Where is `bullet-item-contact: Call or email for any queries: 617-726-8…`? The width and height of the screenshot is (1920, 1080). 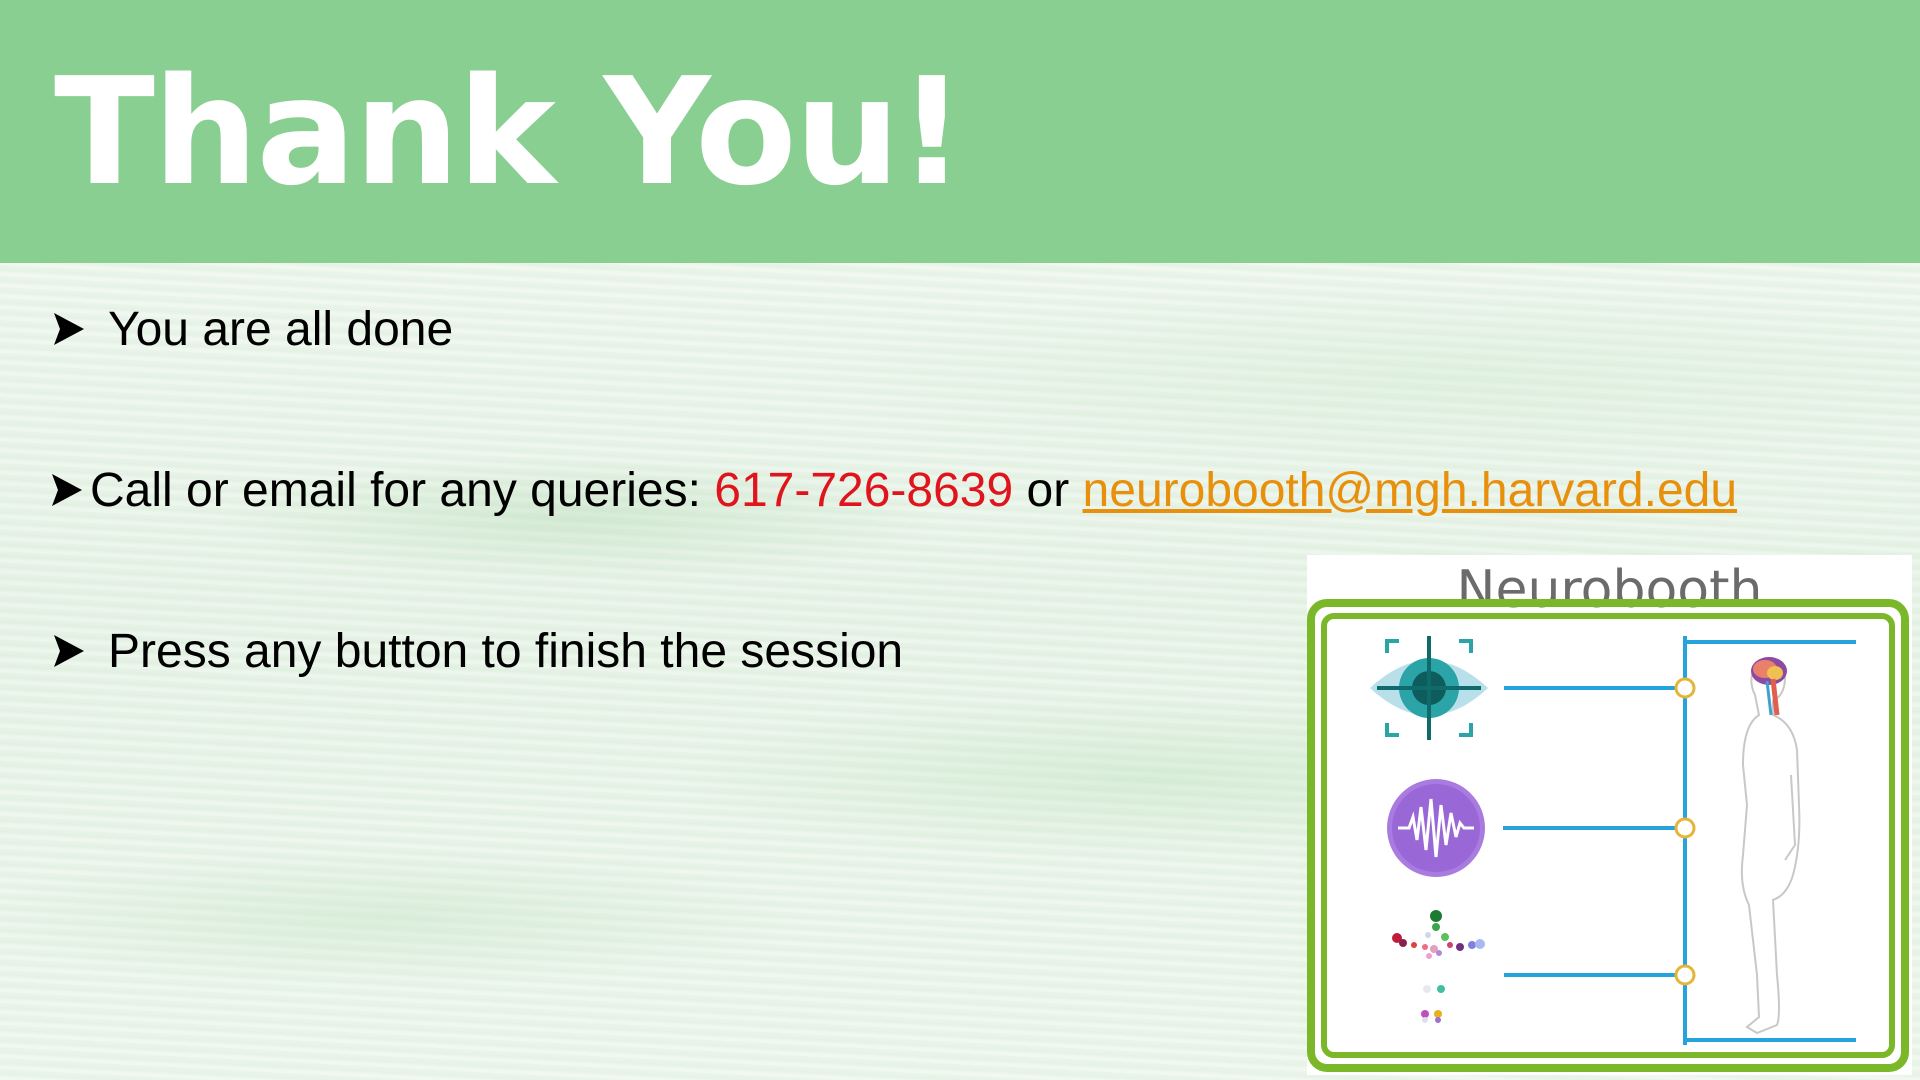 bullet-item-contact: Call or email for any queries: 617-726-8… is located at coordinates (893, 491).